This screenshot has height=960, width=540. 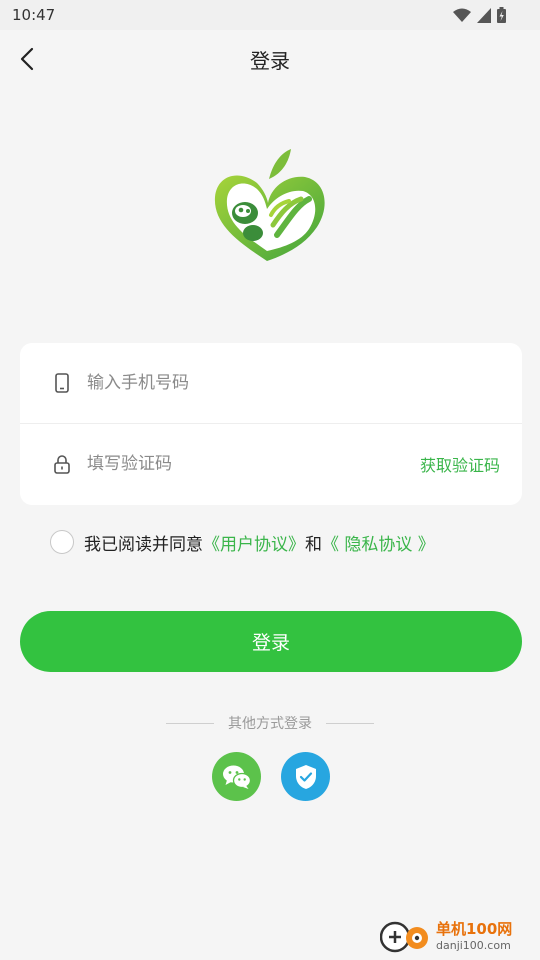 What do you see at coordinates (270, 15) in the screenshot?
I see `status-bar: 10:47` at bounding box center [270, 15].